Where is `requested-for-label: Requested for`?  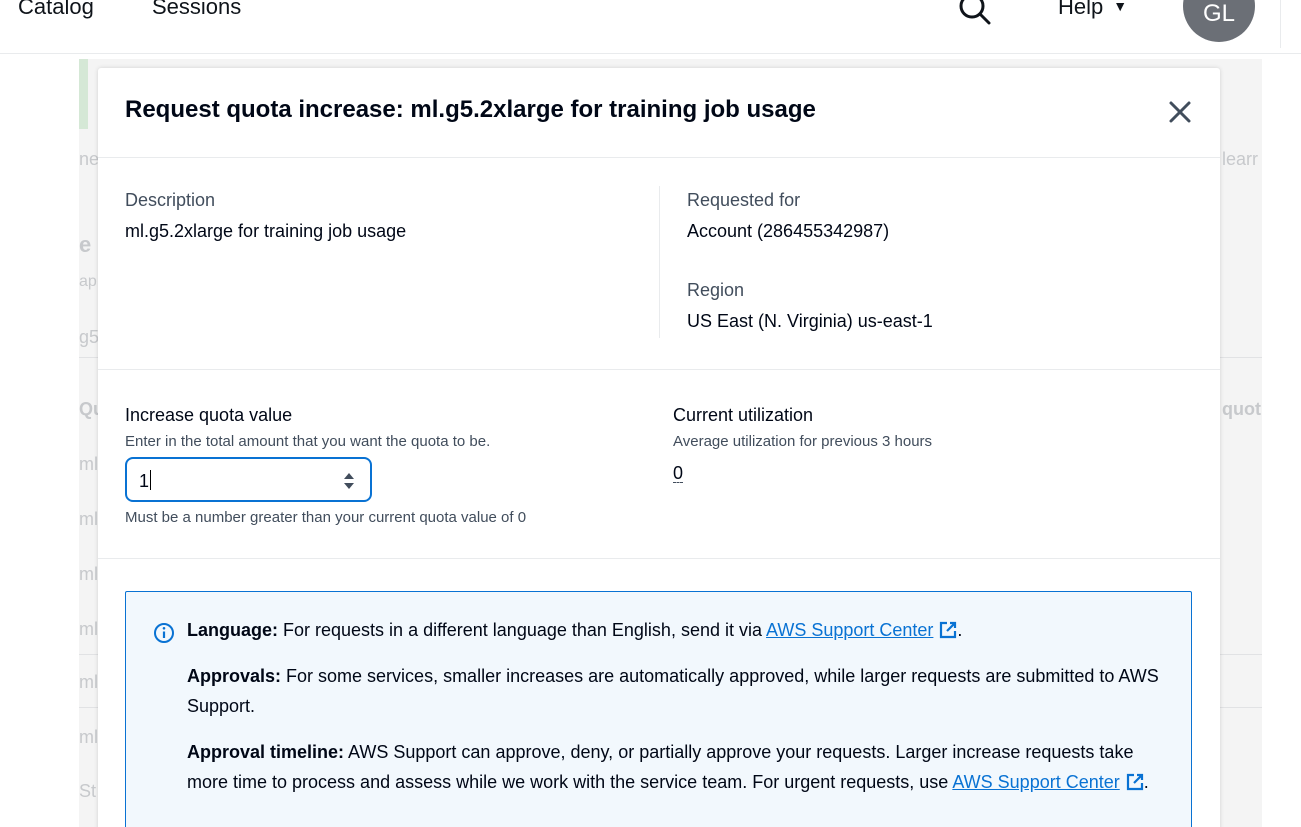
requested-for-label: Requested for is located at coordinates (744, 200).